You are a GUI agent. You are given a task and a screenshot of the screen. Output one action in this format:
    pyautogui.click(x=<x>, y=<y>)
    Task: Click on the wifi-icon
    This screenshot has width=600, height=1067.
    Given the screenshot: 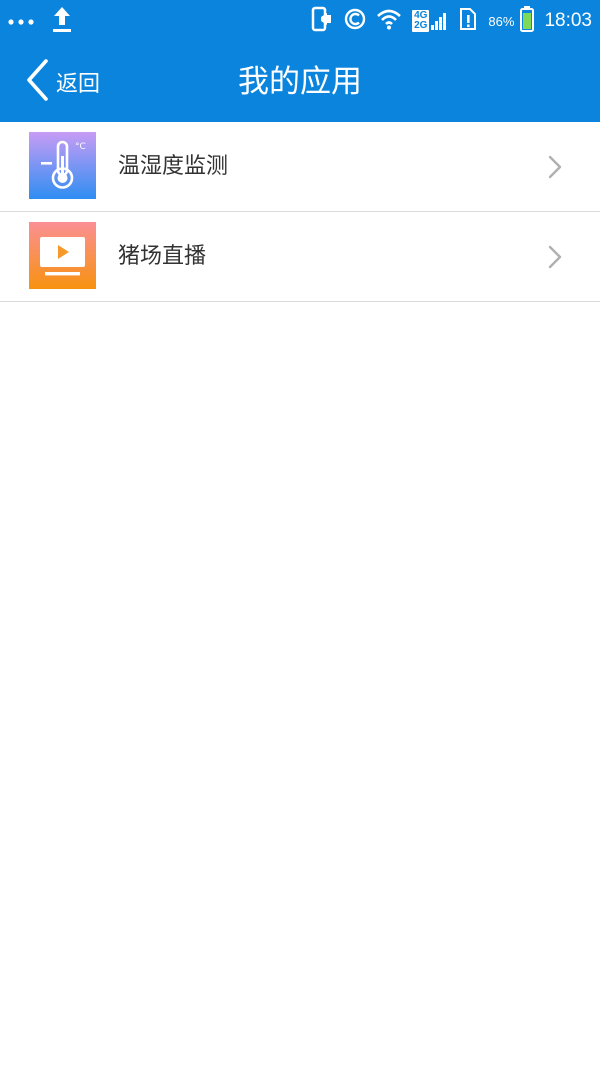 What is the action you would take?
    pyautogui.click(x=389, y=21)
    